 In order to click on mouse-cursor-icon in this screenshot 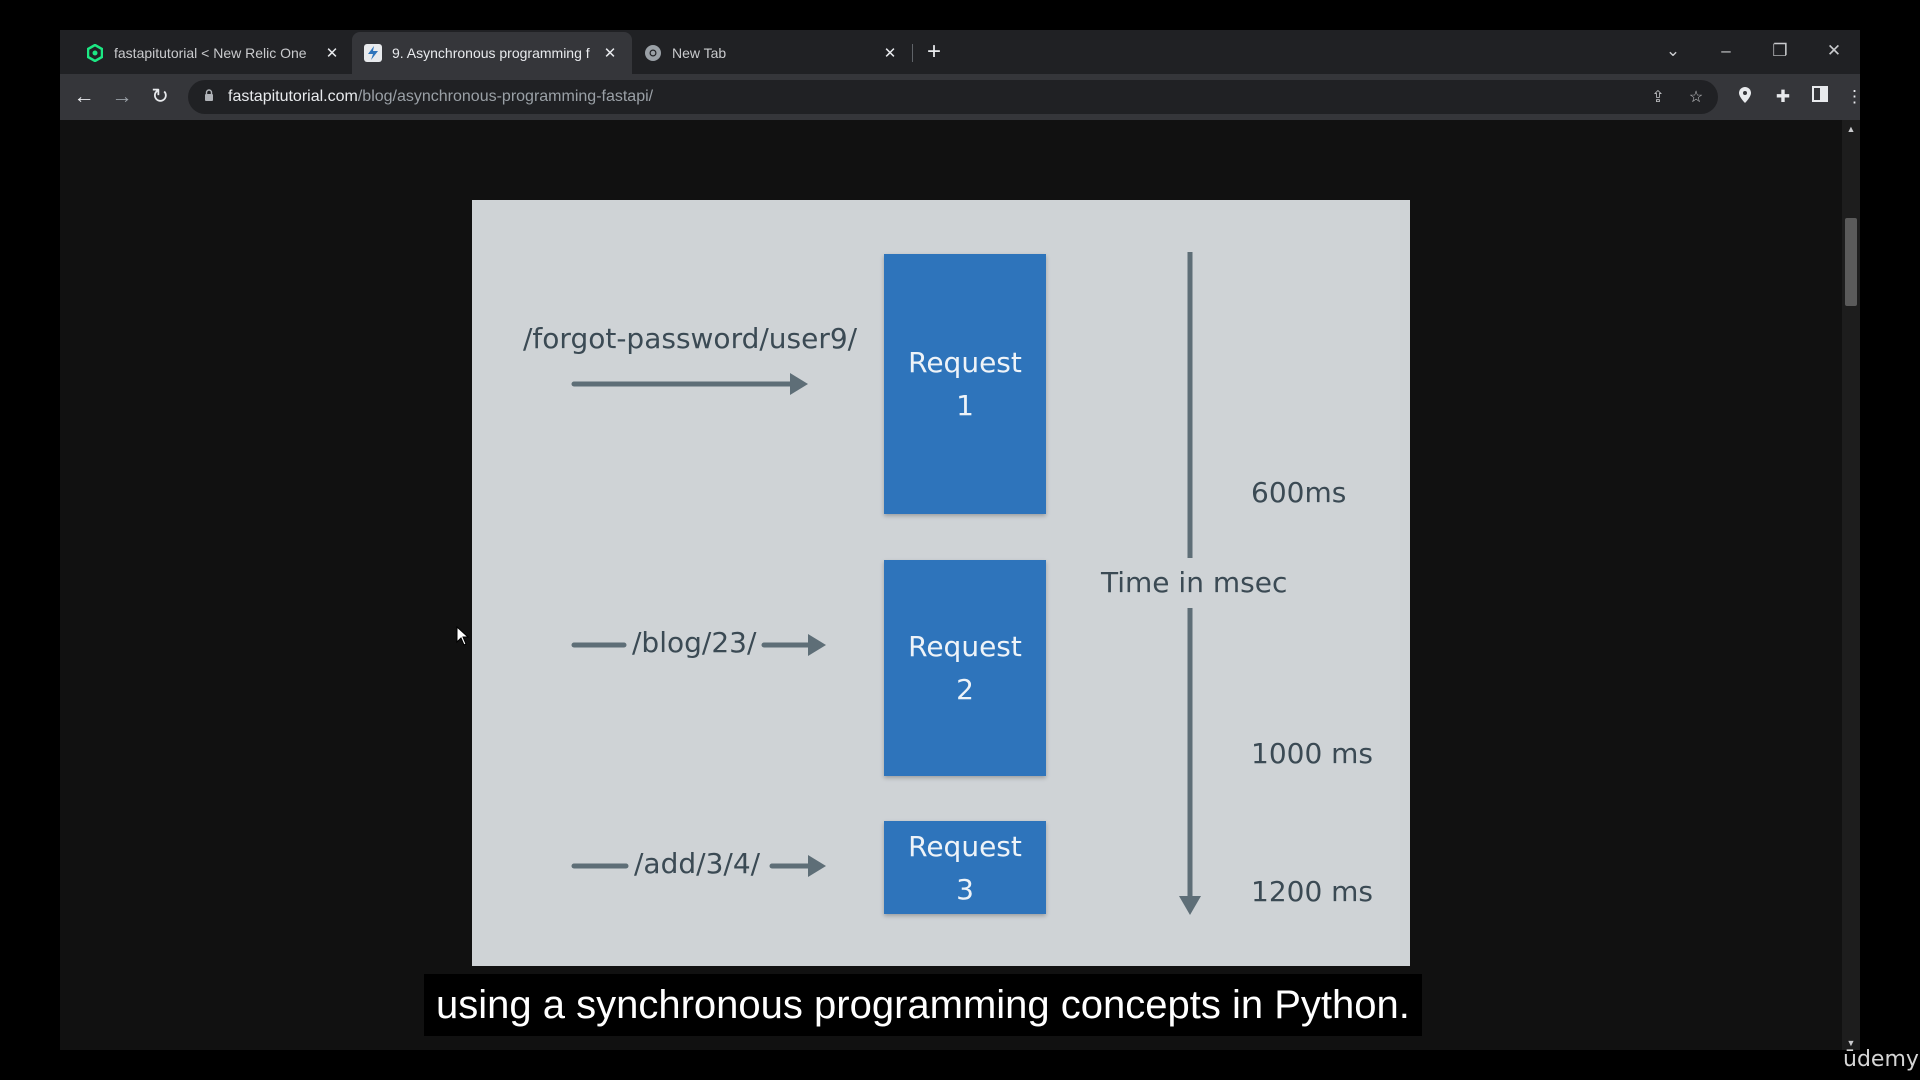, I will do `click(463, 636)`.